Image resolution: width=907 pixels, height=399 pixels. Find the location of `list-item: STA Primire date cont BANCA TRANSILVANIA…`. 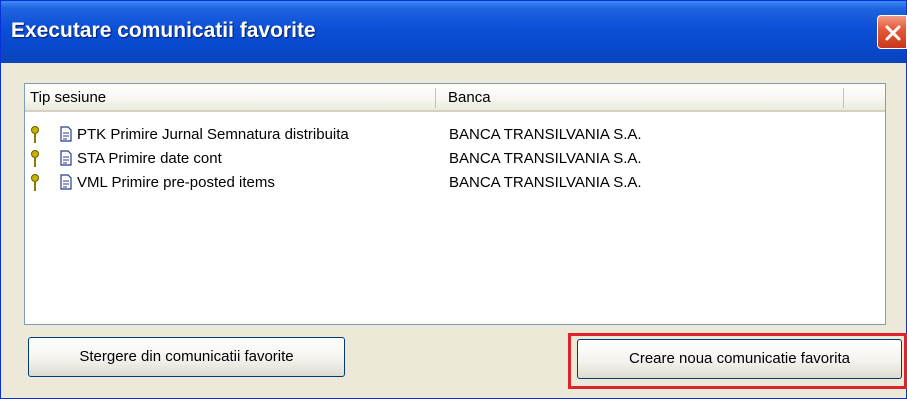

list-item: STA Primire date cont BANCA TRANSILVANIA… is located at coordinates (455, 159).